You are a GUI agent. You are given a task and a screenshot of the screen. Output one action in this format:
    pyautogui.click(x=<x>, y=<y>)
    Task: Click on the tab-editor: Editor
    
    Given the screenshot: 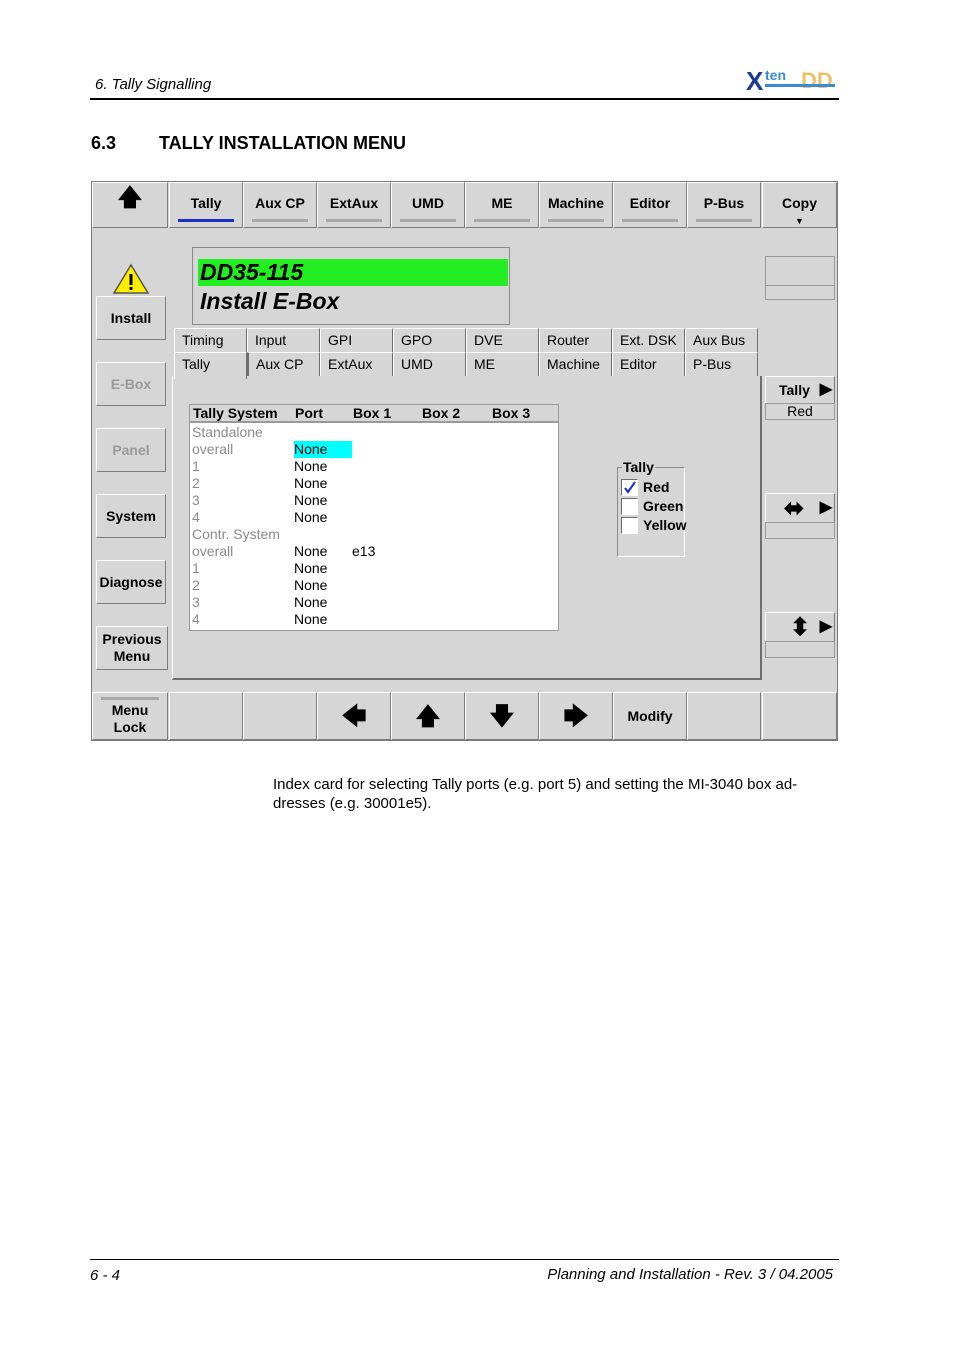 What is the action you would take?
    pyautogui.click(x=648, y=364)
    